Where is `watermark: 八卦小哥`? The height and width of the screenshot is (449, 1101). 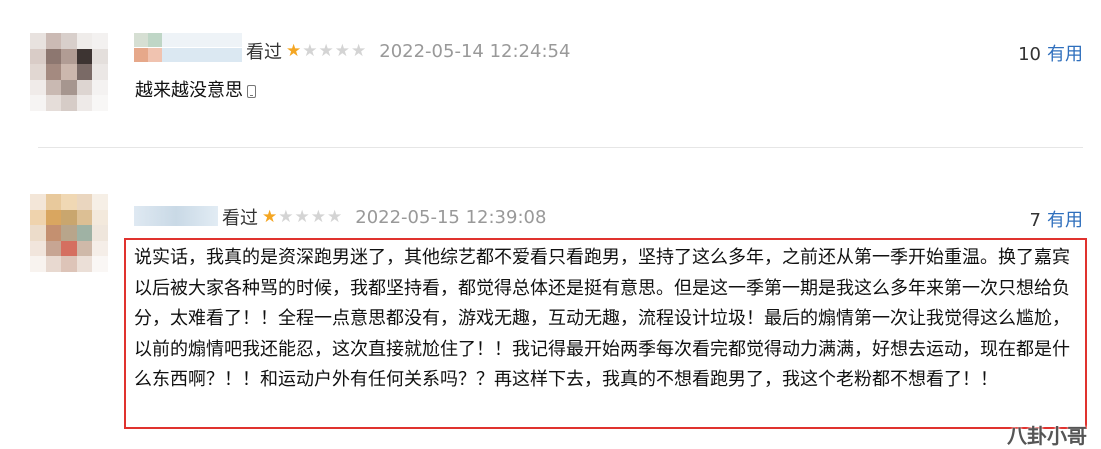 watermark: 八卦小哥 is located at coordinates (1047, 436).